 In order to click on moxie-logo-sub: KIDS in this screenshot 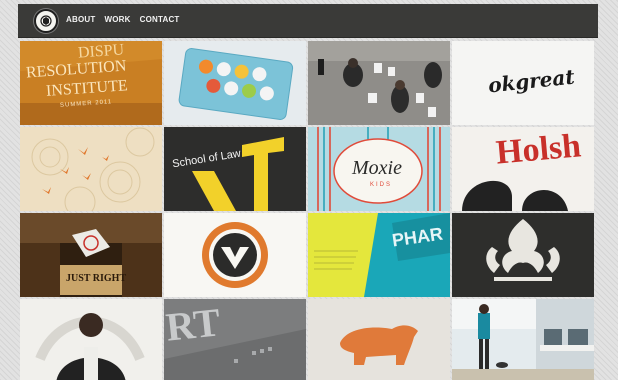, I will do `click(381, 185)`.